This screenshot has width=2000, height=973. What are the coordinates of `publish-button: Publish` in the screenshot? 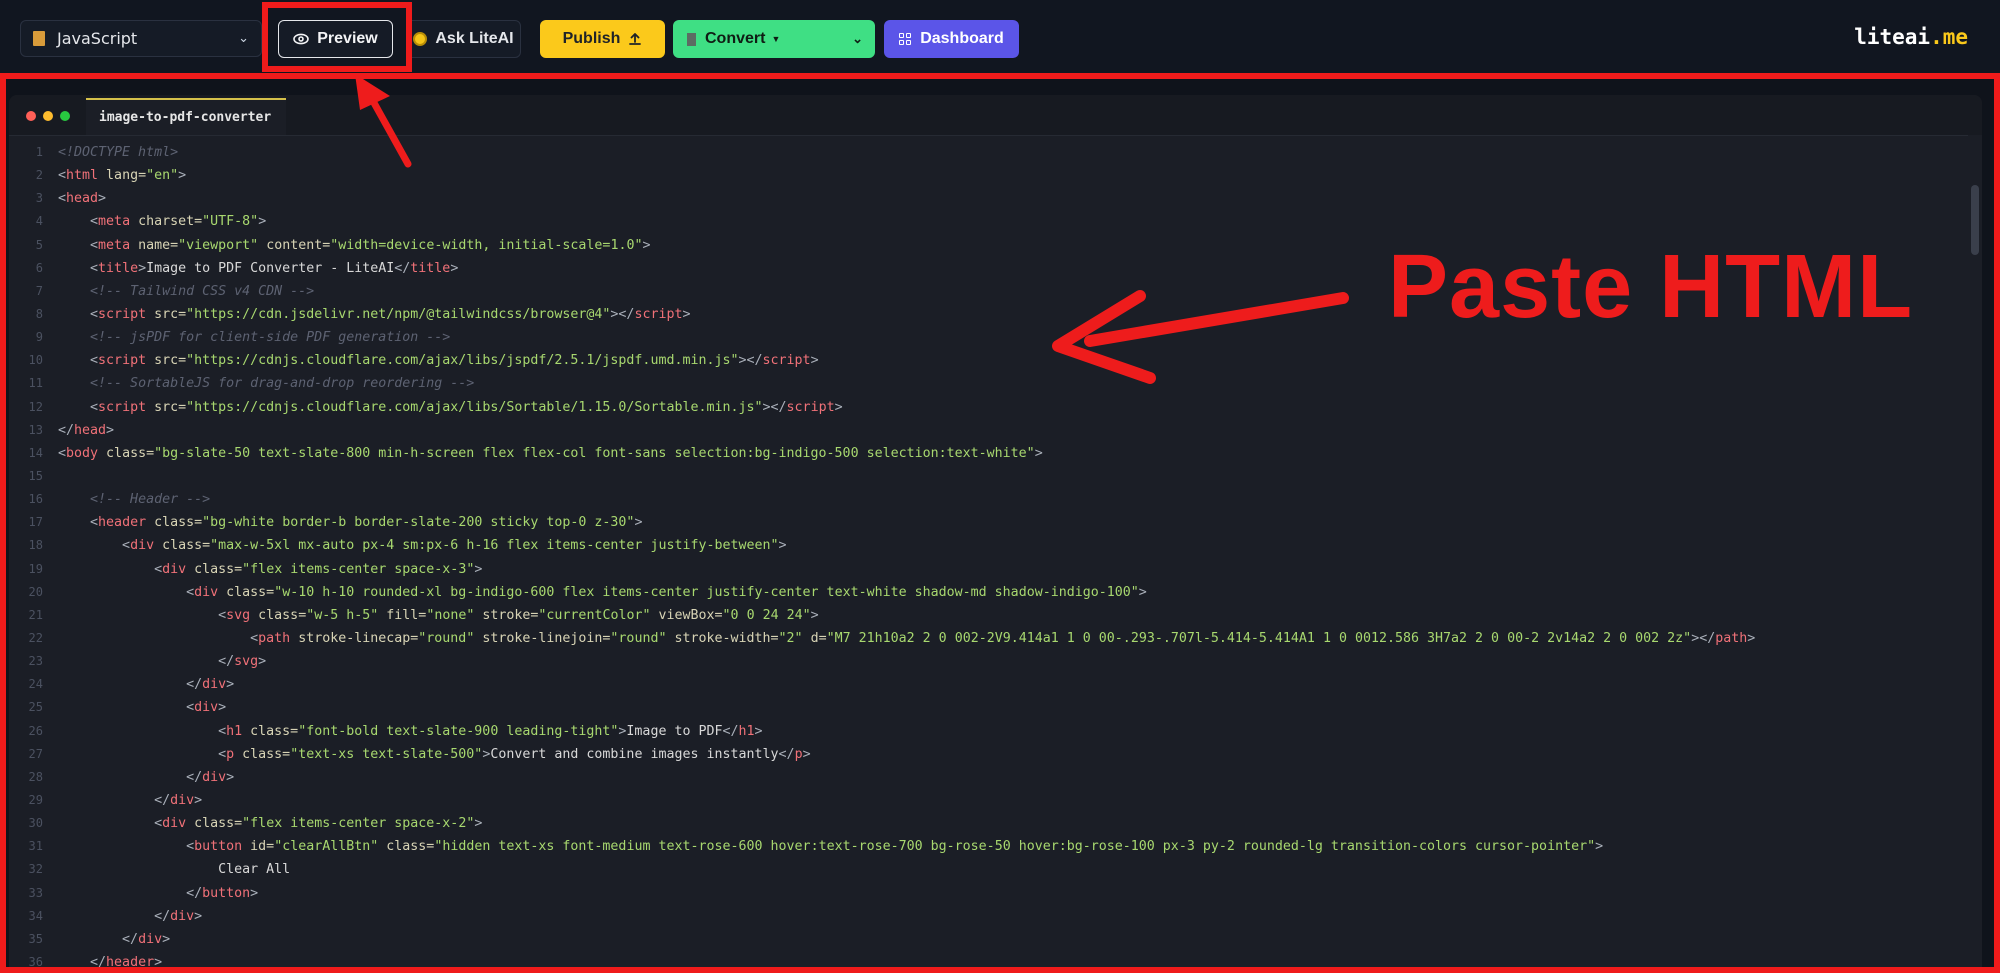 It's located at (602, 39).